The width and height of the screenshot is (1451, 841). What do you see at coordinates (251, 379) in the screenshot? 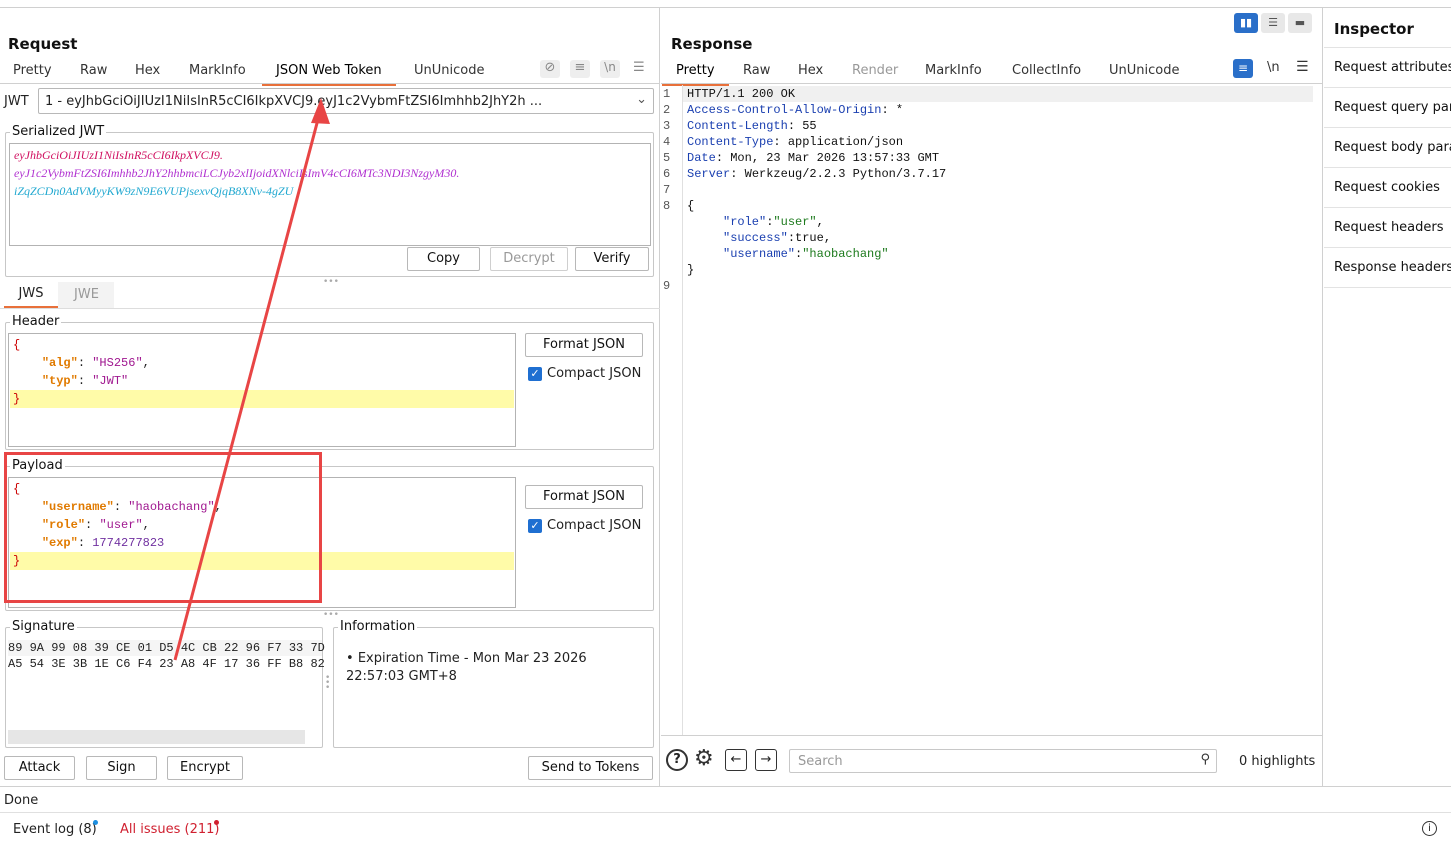
I see `annotation-arrow` at bounding box center [251, 379].